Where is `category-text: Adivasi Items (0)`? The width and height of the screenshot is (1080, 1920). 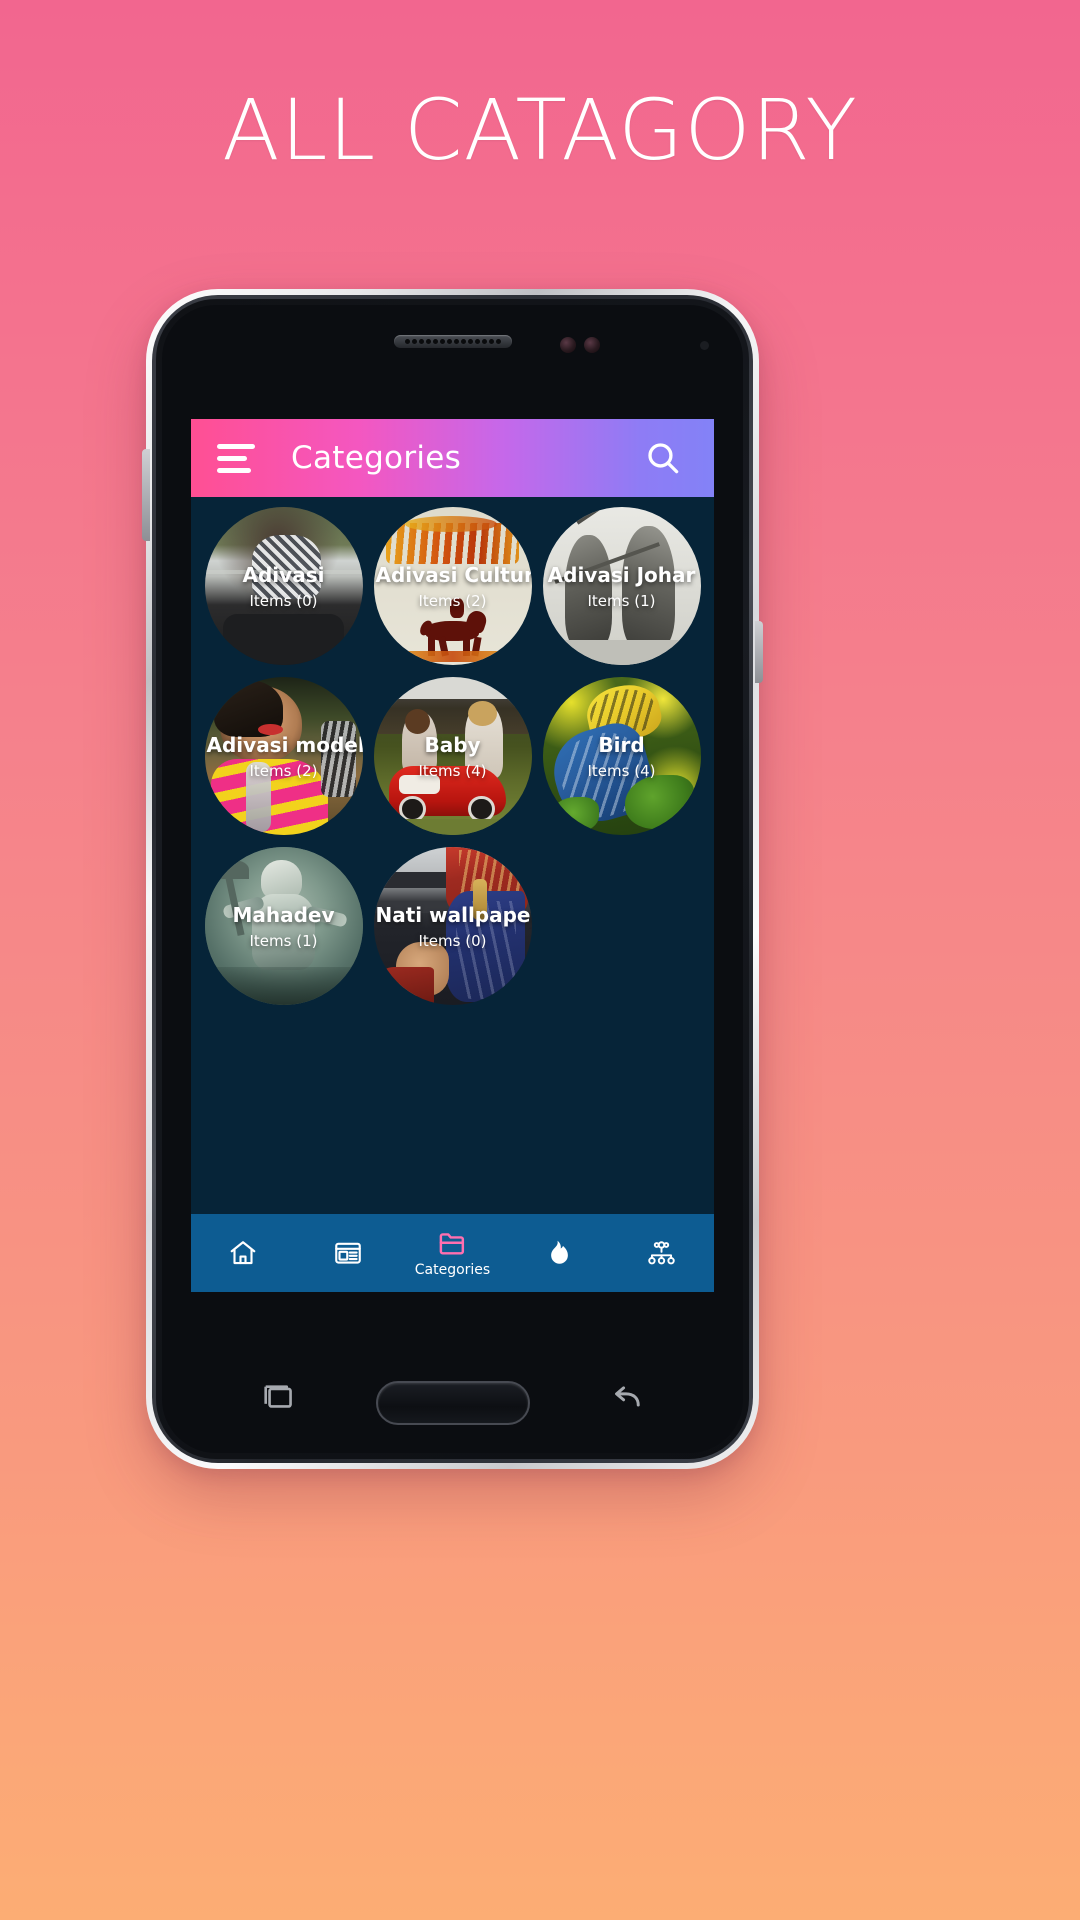
category-text: Adivasi Items (0) is located at coordinates (284, 586).